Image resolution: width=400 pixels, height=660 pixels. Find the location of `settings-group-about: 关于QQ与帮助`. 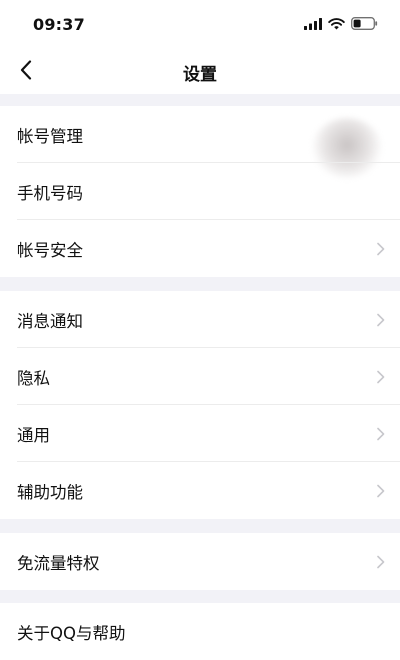

settings-group-about: 关于QQ与帮助 is located at coordinates (200, 631).